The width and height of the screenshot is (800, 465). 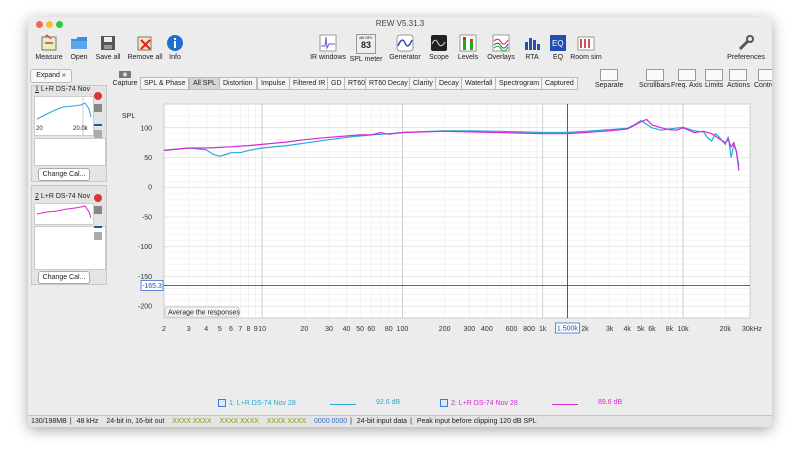 What do you see at coordinates (558, 43) in the screenshot?
I see `svg-text: EQ` at bounding box center [558, 43].